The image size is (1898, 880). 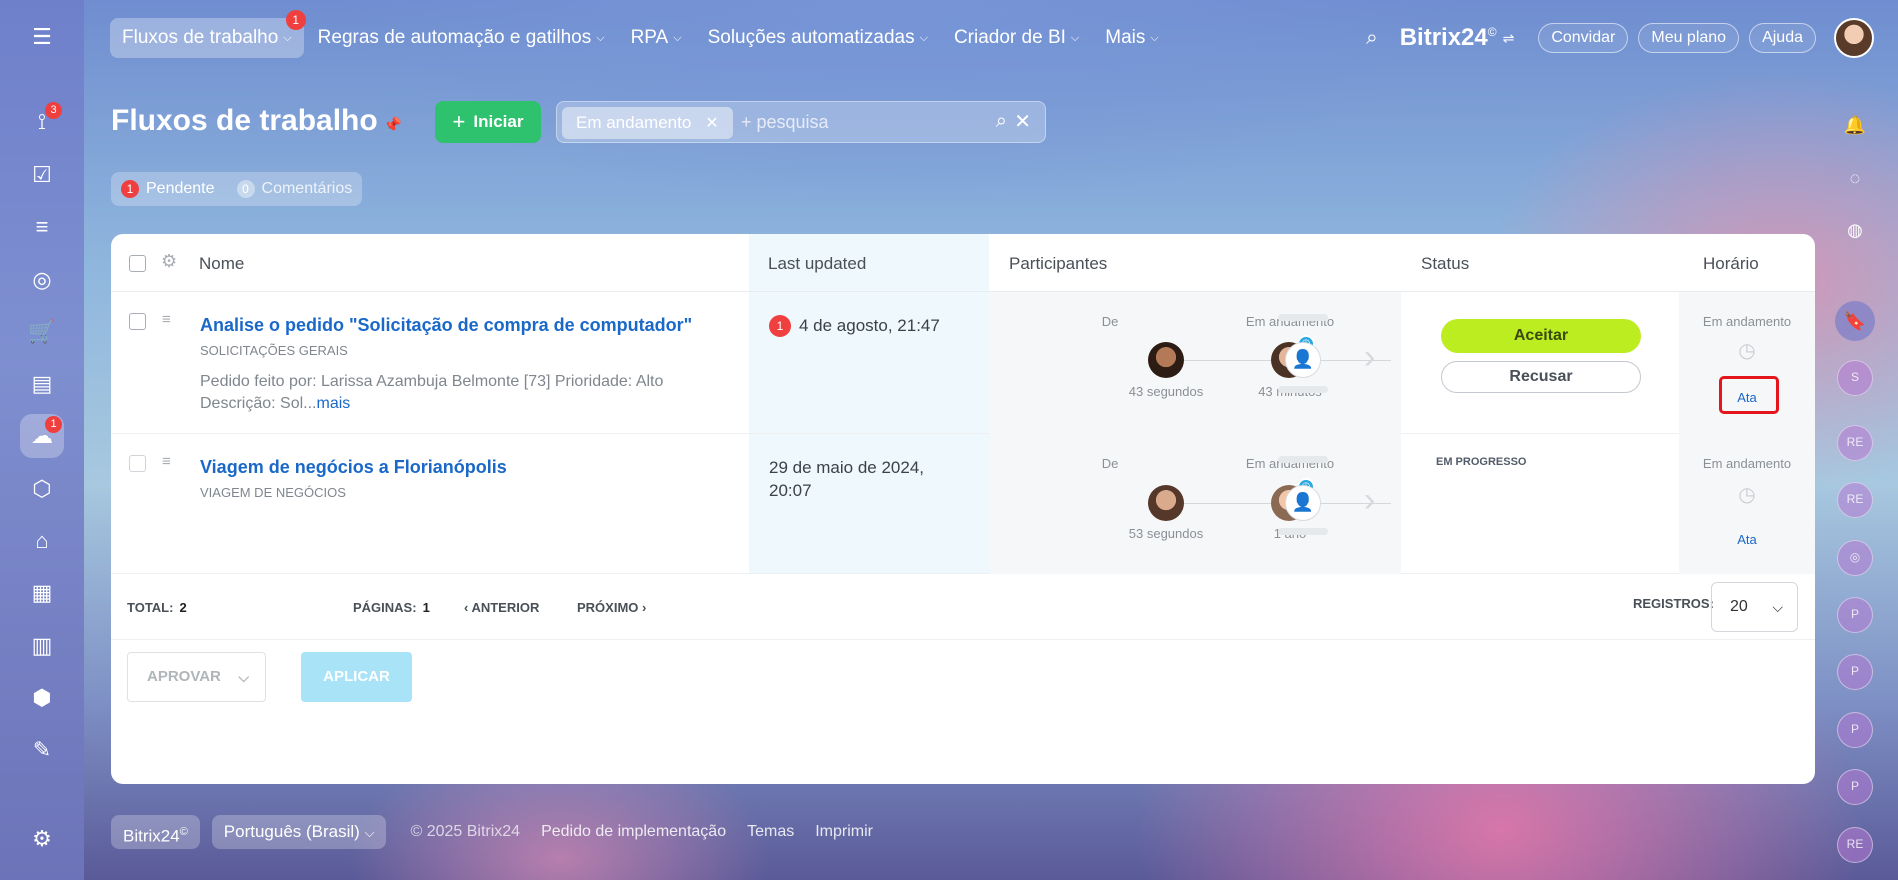 What do you see at coordinates (770, 832) in the screenshot?
I see `footer-link-themes: Temas` at bounding box center [770, 832].